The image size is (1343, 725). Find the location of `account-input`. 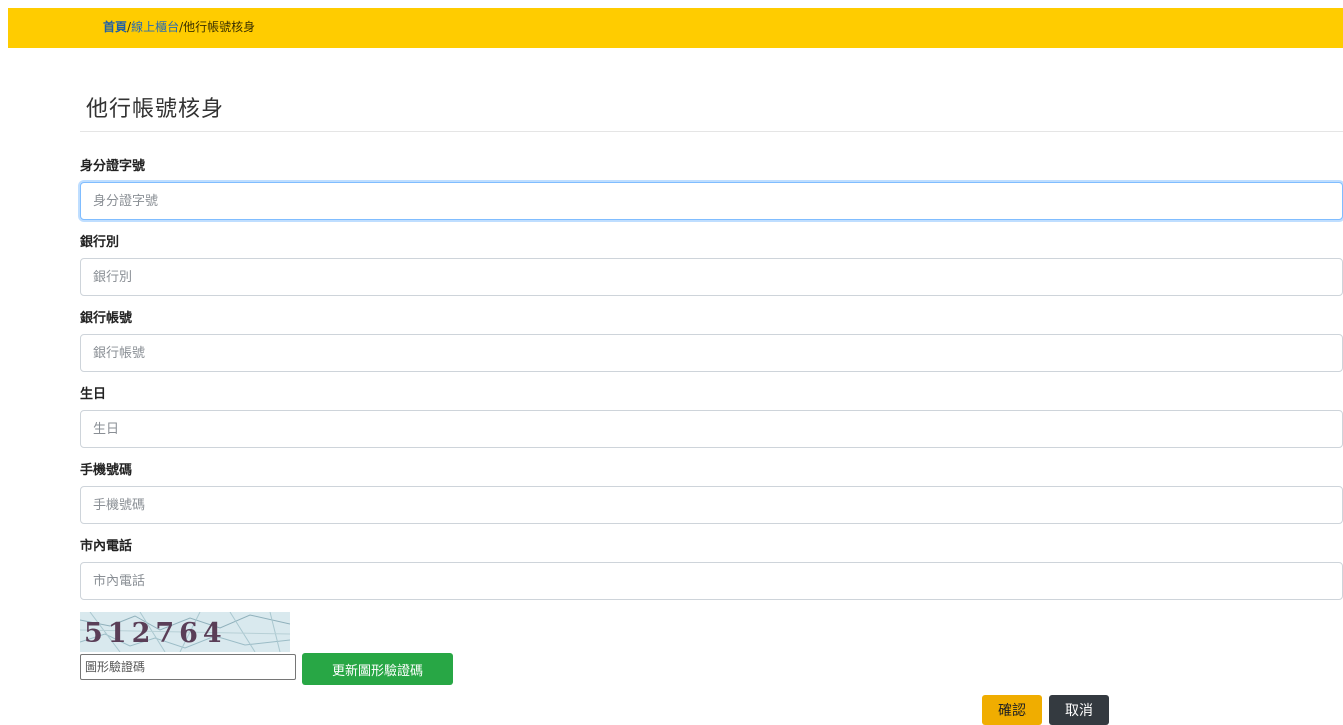

account-input is located at coordinates (711, 353).